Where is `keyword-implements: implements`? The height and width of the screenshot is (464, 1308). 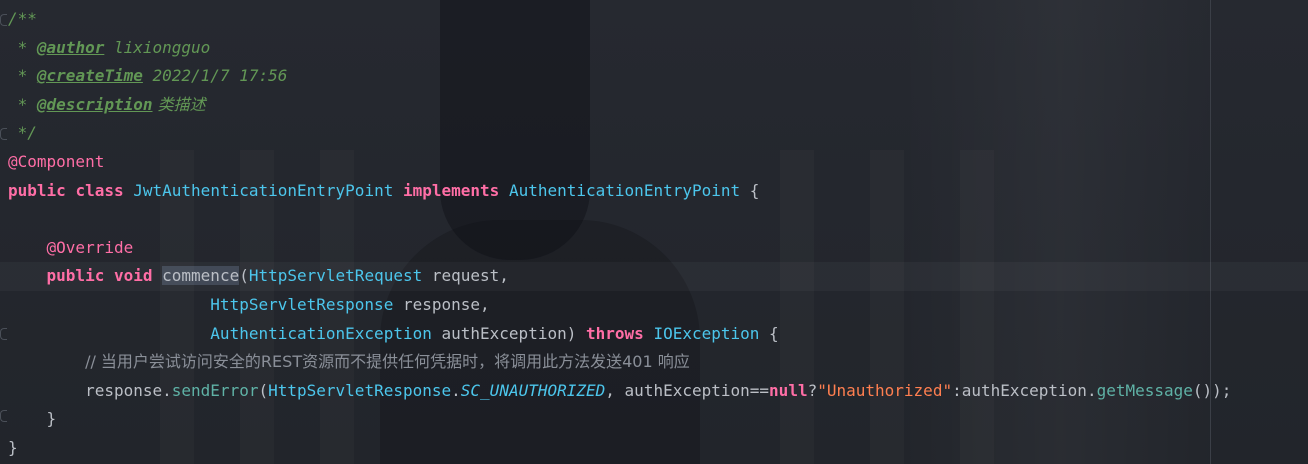 keyword-implements: implements is located at coordinates (451, 190).